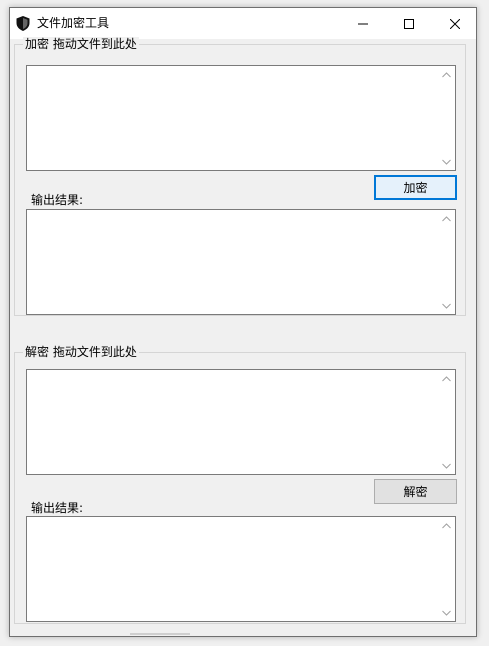 This screenshot has width=489, height=646. What do you see at coordinates (241, 262) in the screenshot?
I see `encrypt-output-textbox` at bounding box center [241, 262].